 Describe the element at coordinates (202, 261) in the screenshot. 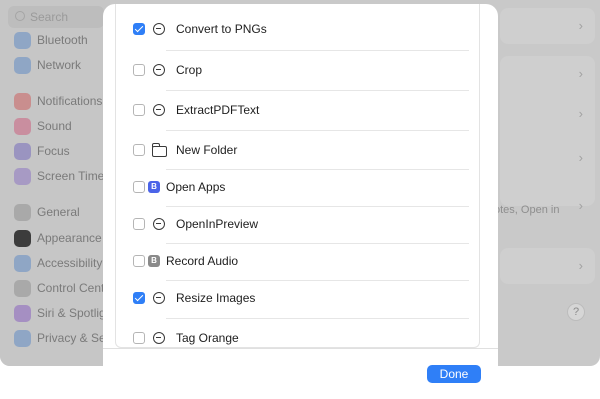

I see `shortcut-label: Record Audio` at that location.